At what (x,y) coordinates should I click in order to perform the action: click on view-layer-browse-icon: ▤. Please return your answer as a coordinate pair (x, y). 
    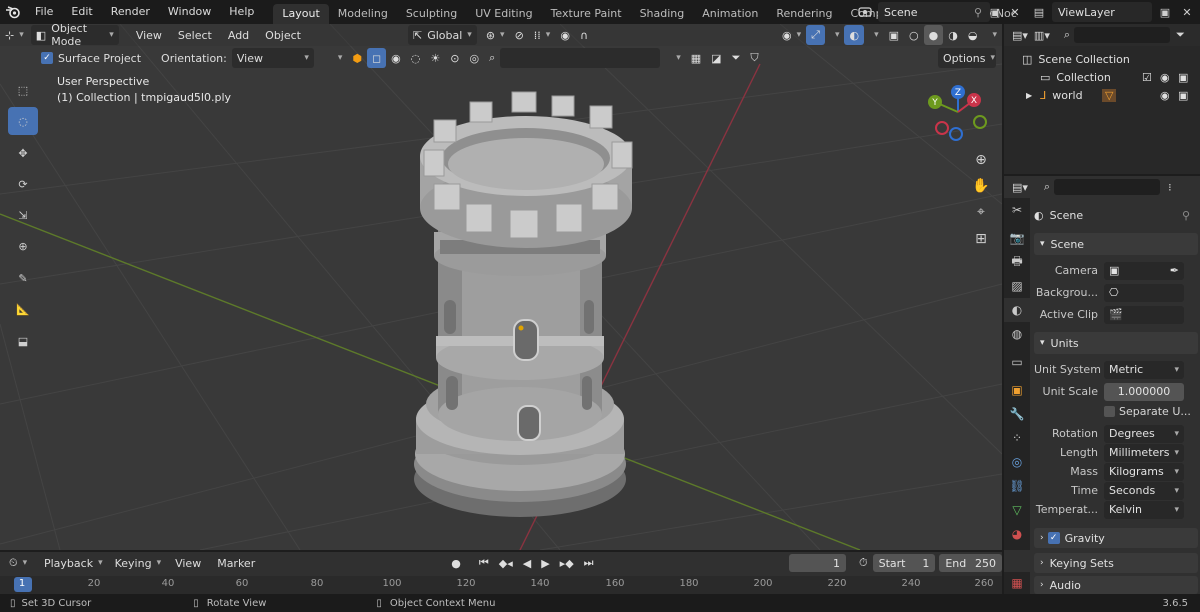
    Looking at the image, I should click on (1039, 12).